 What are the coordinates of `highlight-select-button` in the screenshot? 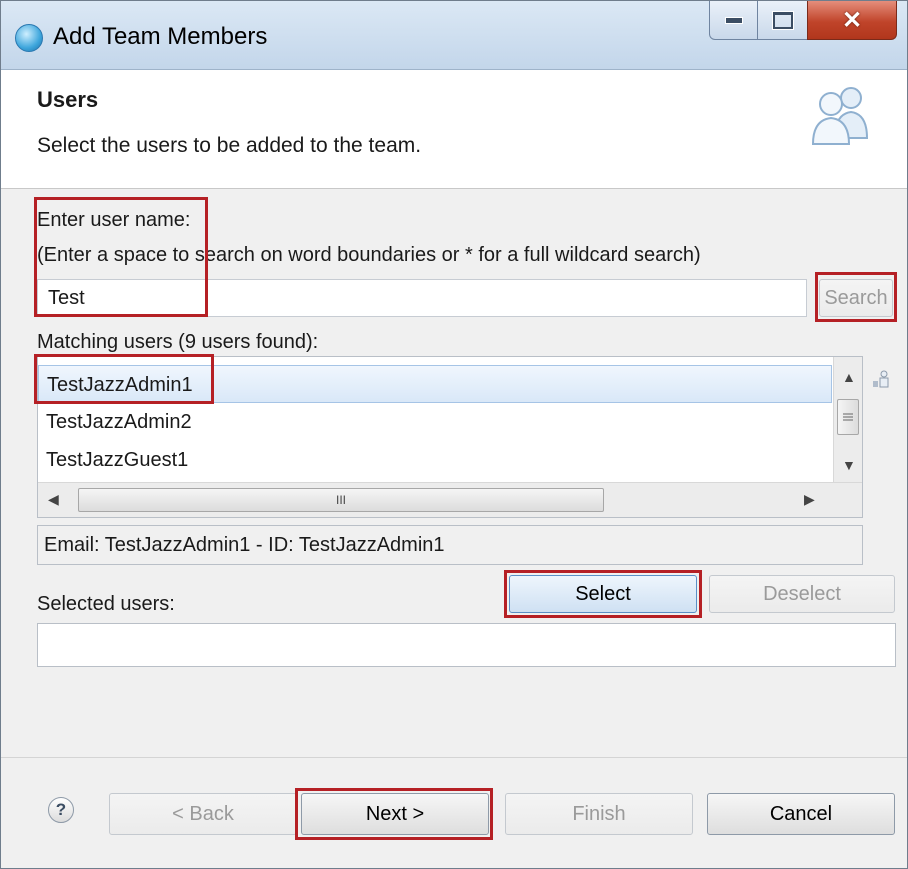 It's located at (603, 594).